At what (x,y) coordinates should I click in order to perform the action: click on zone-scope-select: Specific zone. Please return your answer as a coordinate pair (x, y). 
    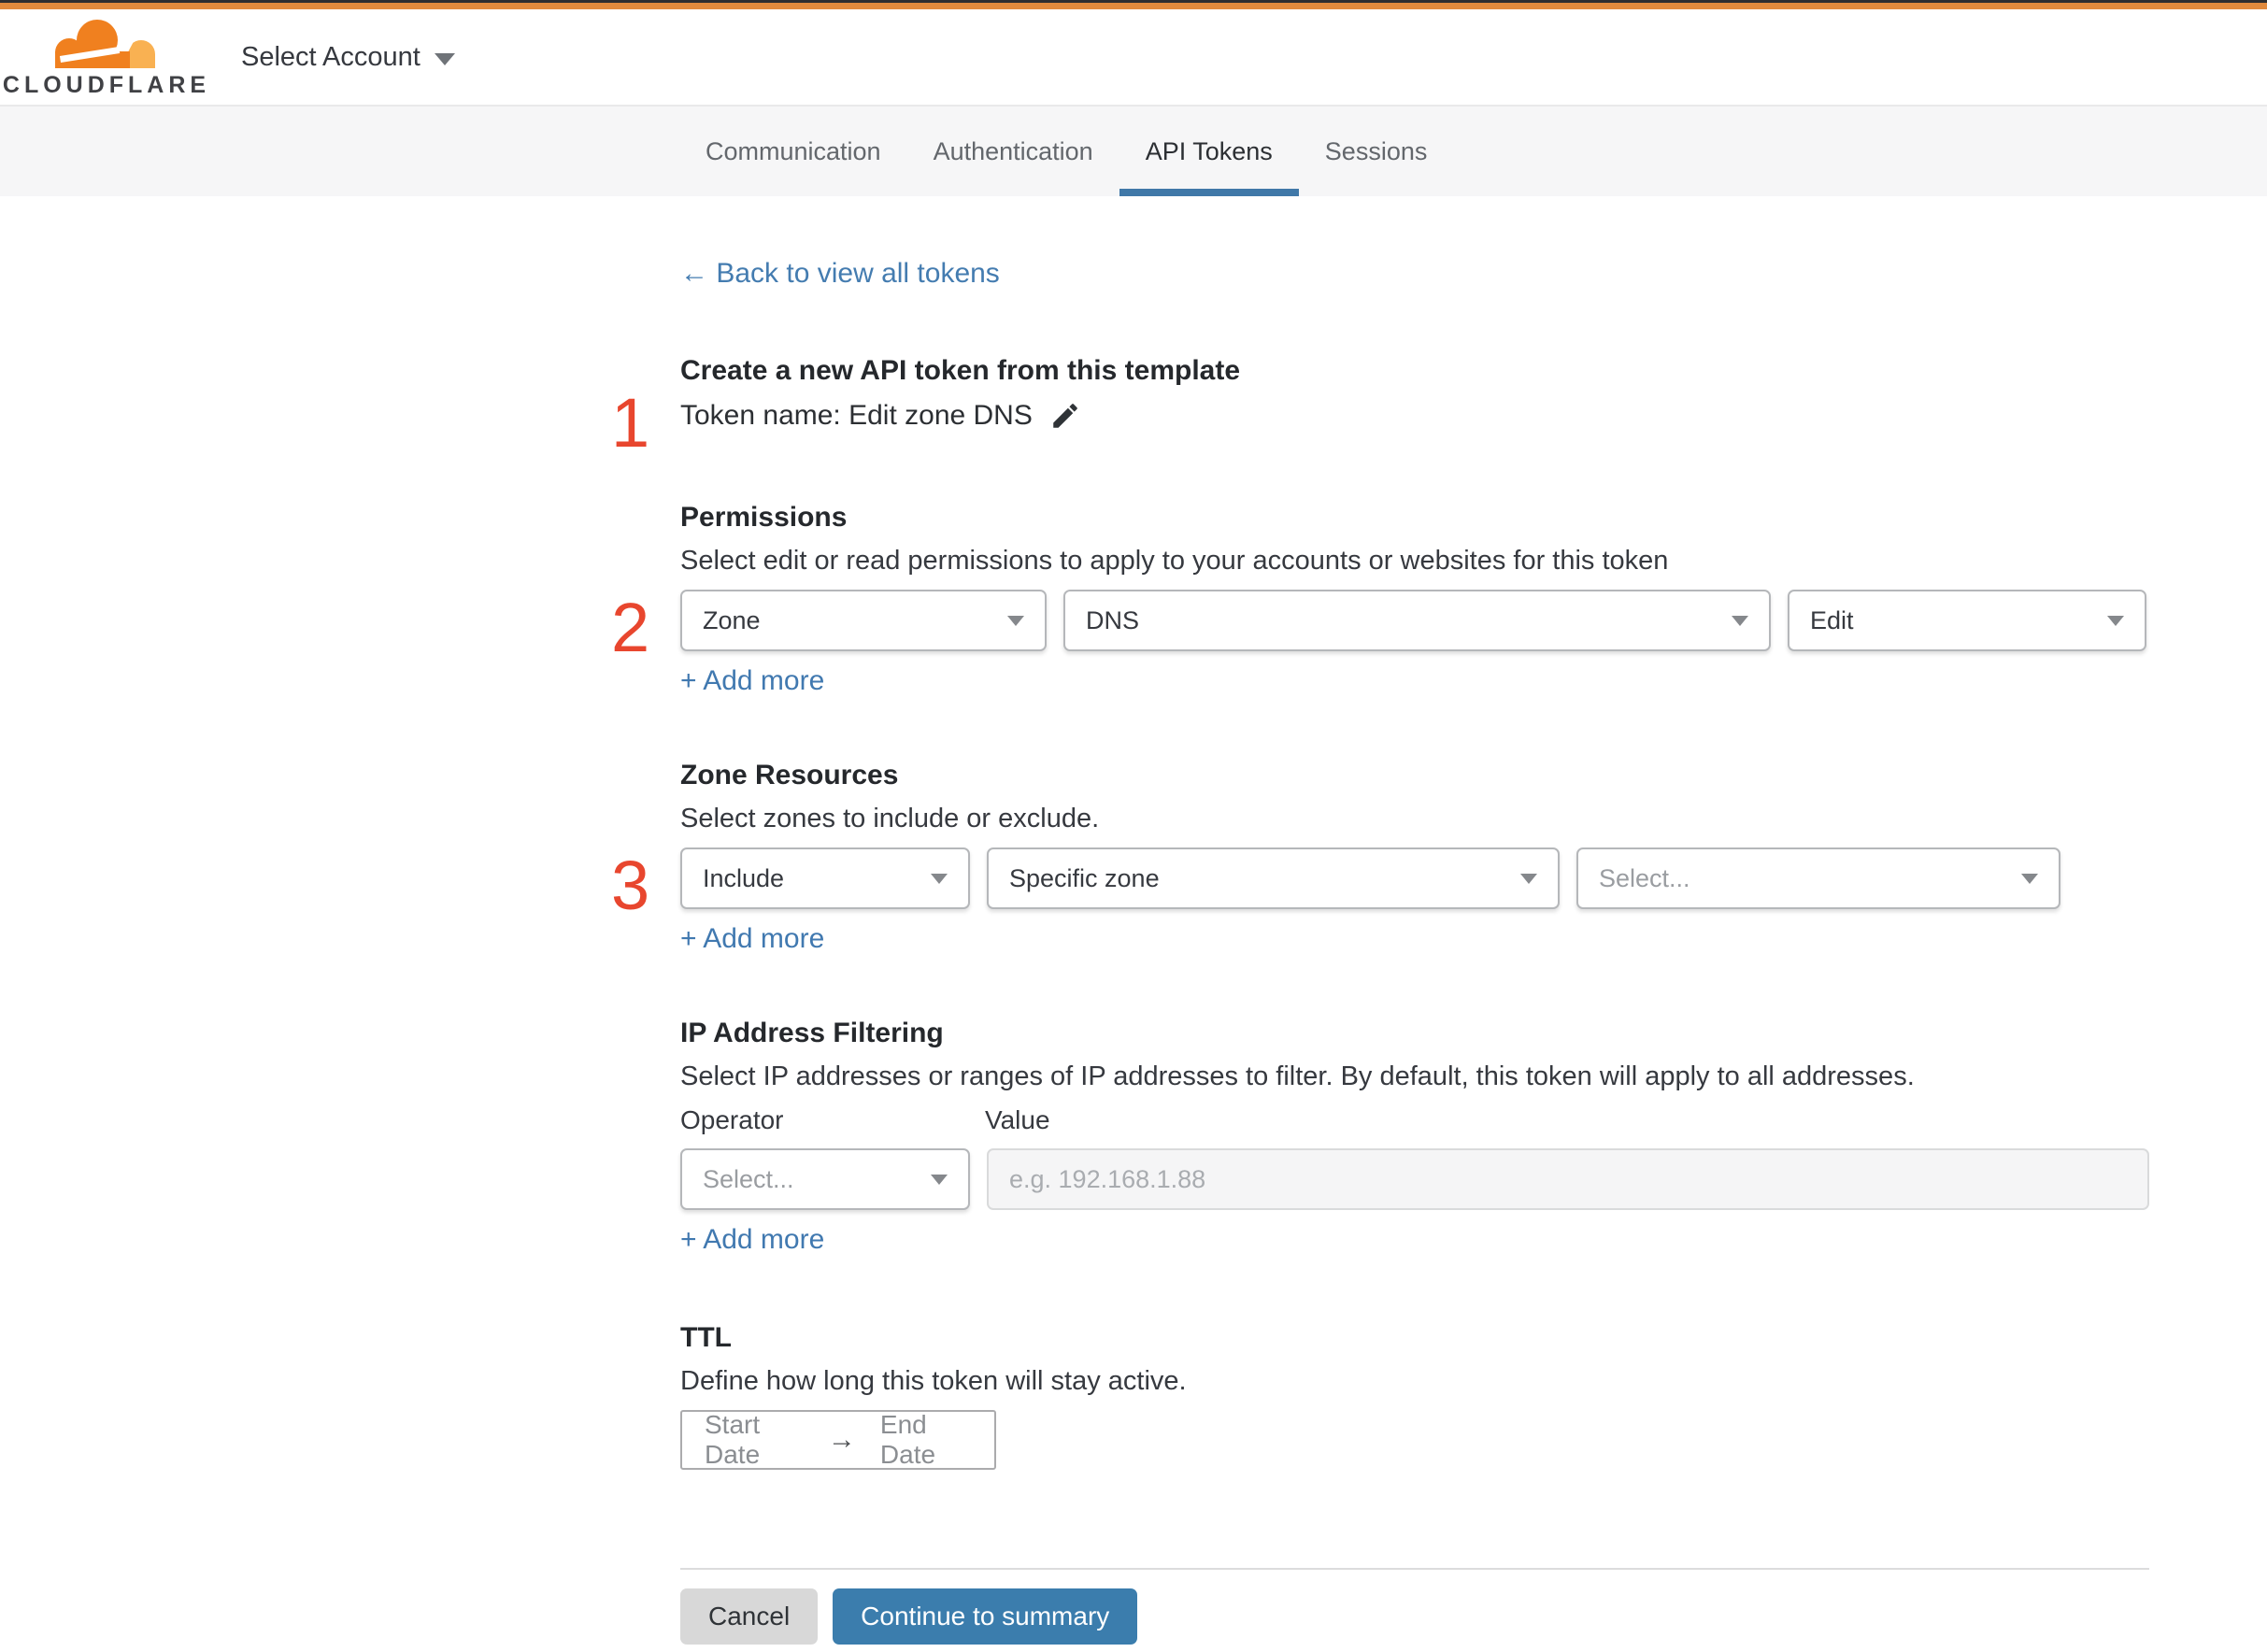
    Looking at the image, I should click on (1273, 878).